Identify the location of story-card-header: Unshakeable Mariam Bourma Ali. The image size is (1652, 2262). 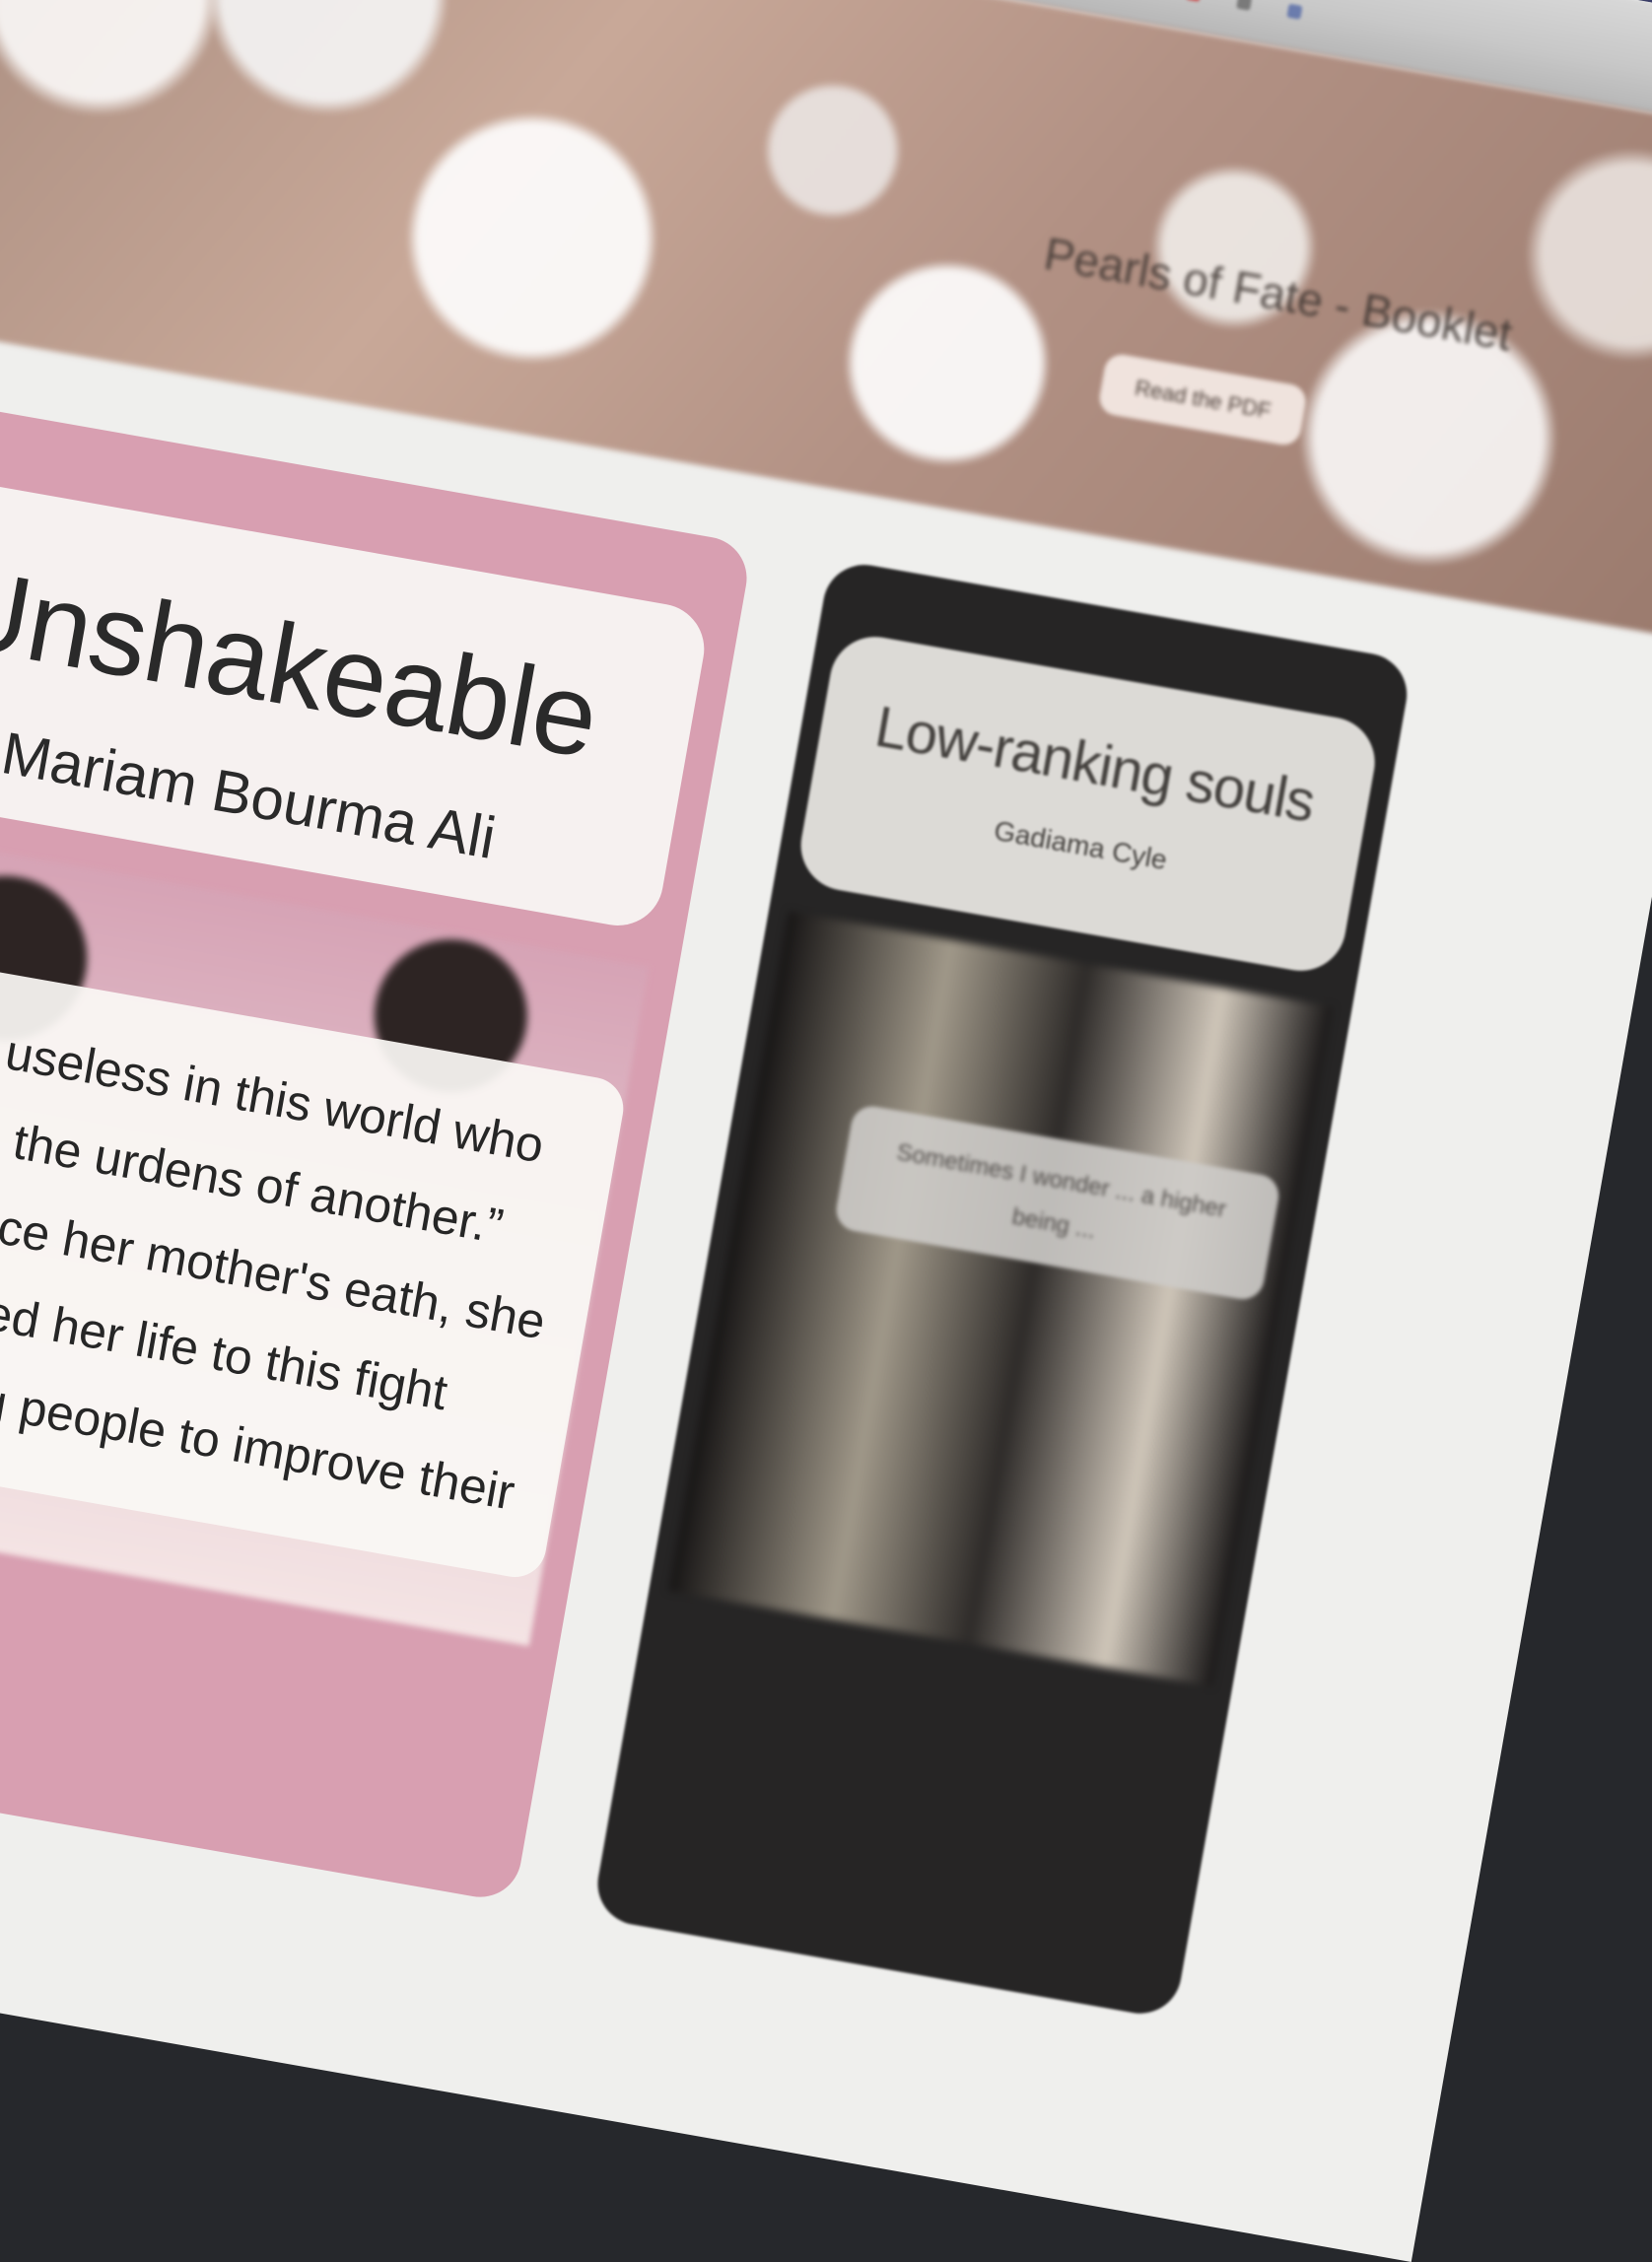
(356, 698).